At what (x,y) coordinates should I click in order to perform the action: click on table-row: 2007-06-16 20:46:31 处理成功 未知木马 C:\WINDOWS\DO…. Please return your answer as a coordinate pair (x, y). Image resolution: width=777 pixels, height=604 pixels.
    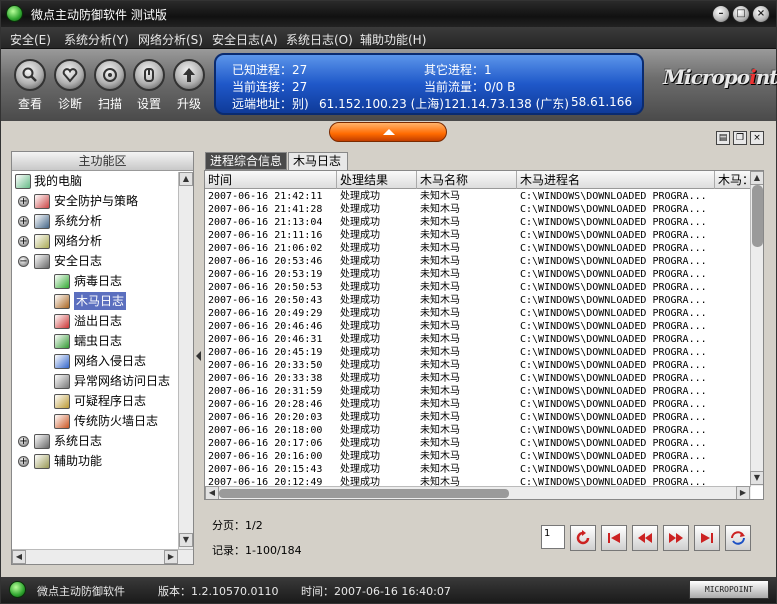
    Looking at the image, I should click on (478, 339).